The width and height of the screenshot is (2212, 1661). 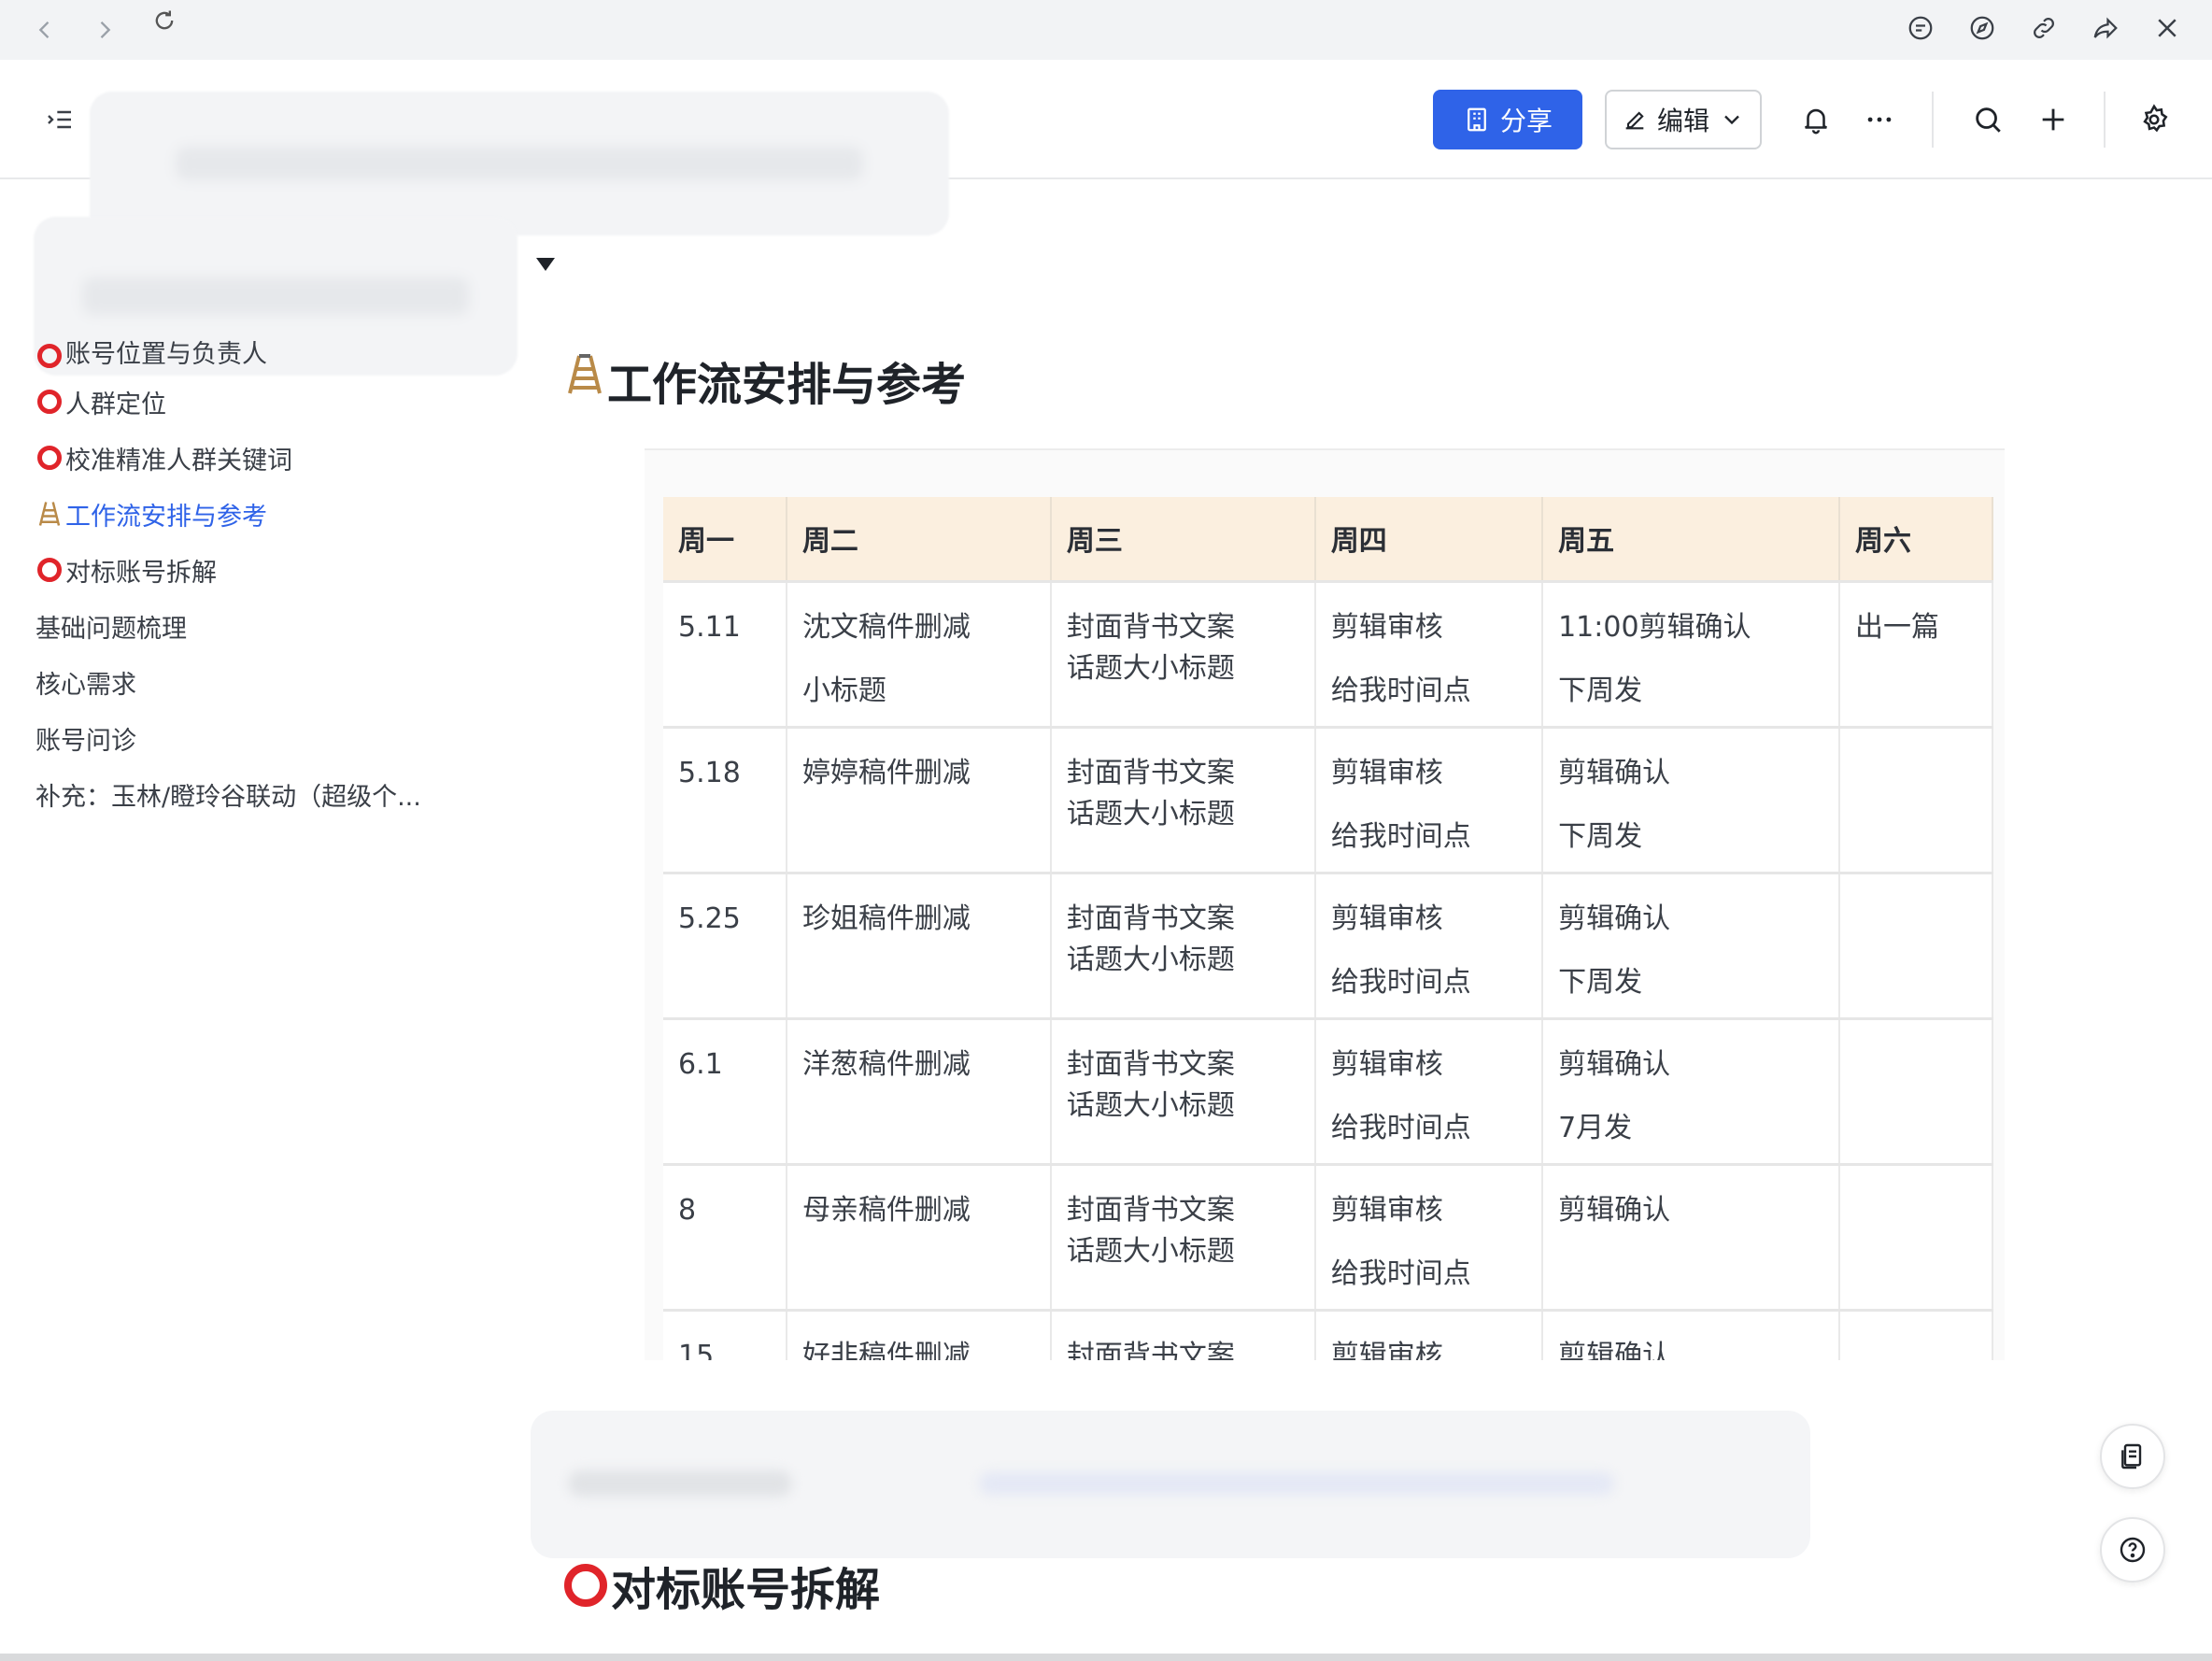 I want to click on table-cell: 封面背书文案, so click(x=1183, y=1335).